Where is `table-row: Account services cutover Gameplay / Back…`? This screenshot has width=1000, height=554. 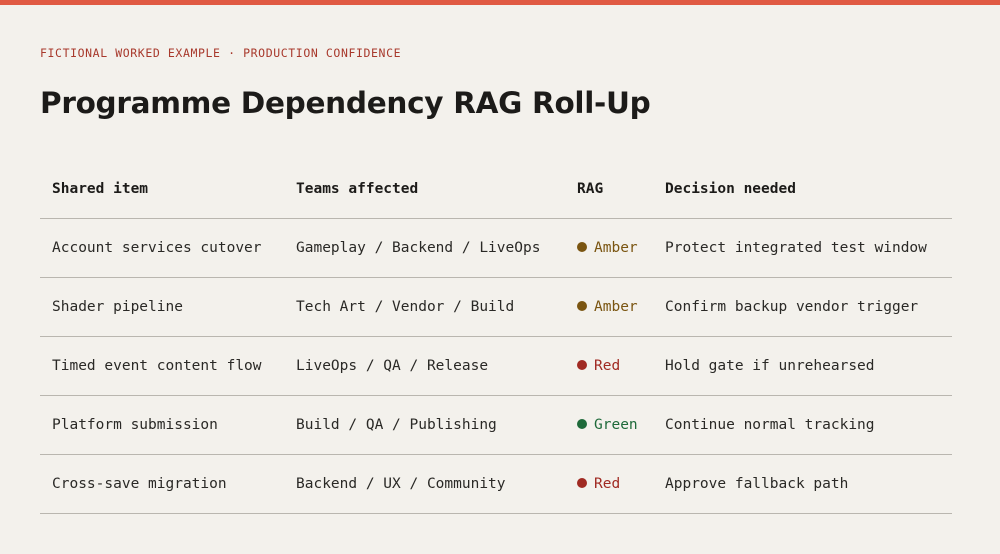
table-row: Account services cutover Gameplay / Back… is located at coordinates (496, 248).